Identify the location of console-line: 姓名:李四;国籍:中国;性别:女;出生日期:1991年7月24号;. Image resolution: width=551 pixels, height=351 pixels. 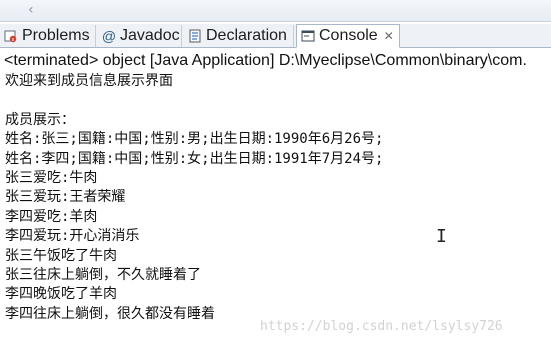
(194, 158).